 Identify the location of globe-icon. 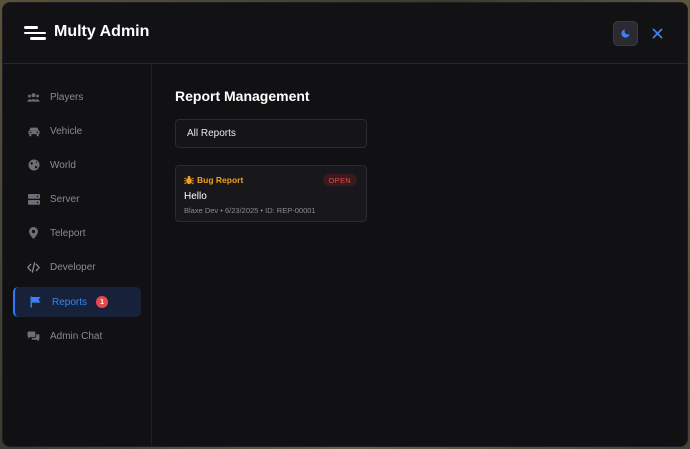
(33, 165).